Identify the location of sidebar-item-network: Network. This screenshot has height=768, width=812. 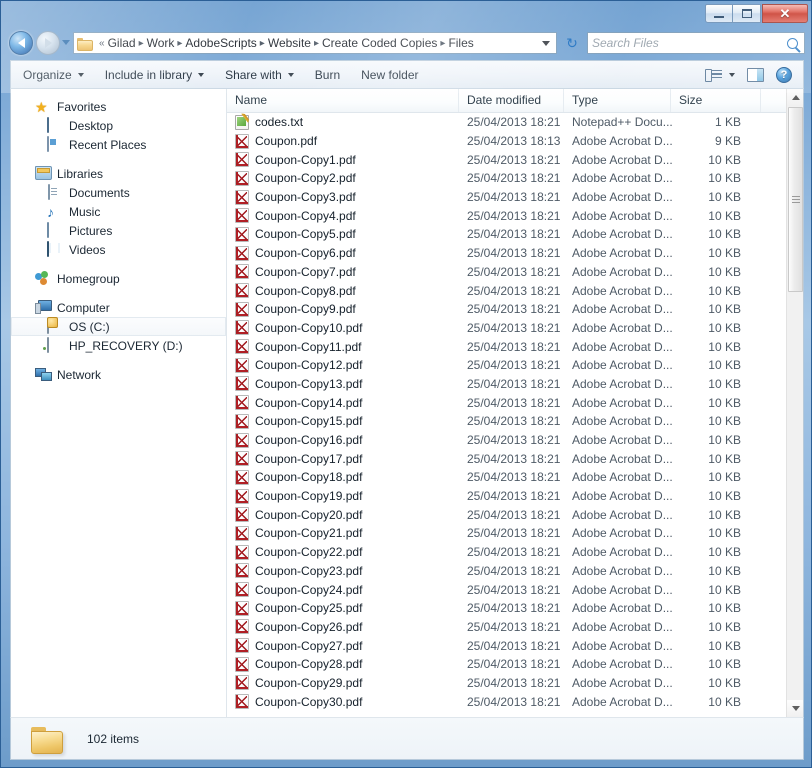
(118, 374).